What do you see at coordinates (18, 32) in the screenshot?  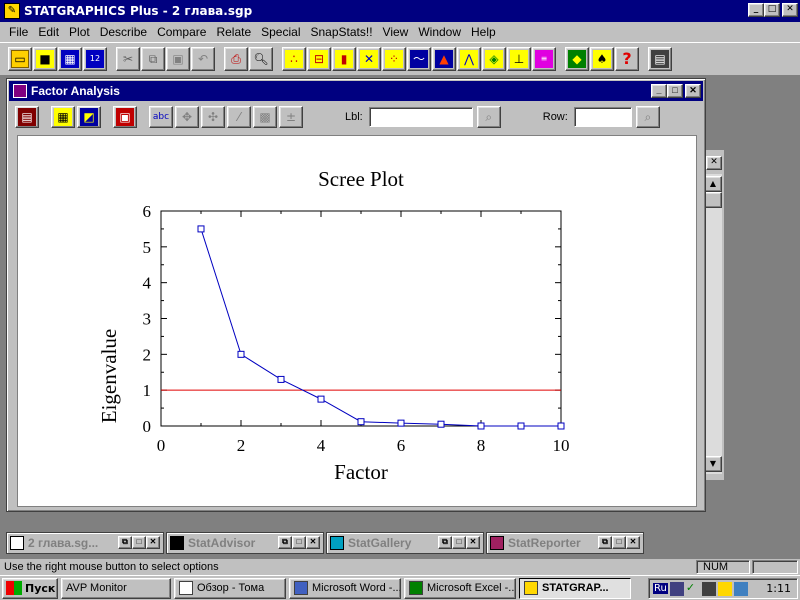 I see `menu-file: File` at bounding box center [18, 32].